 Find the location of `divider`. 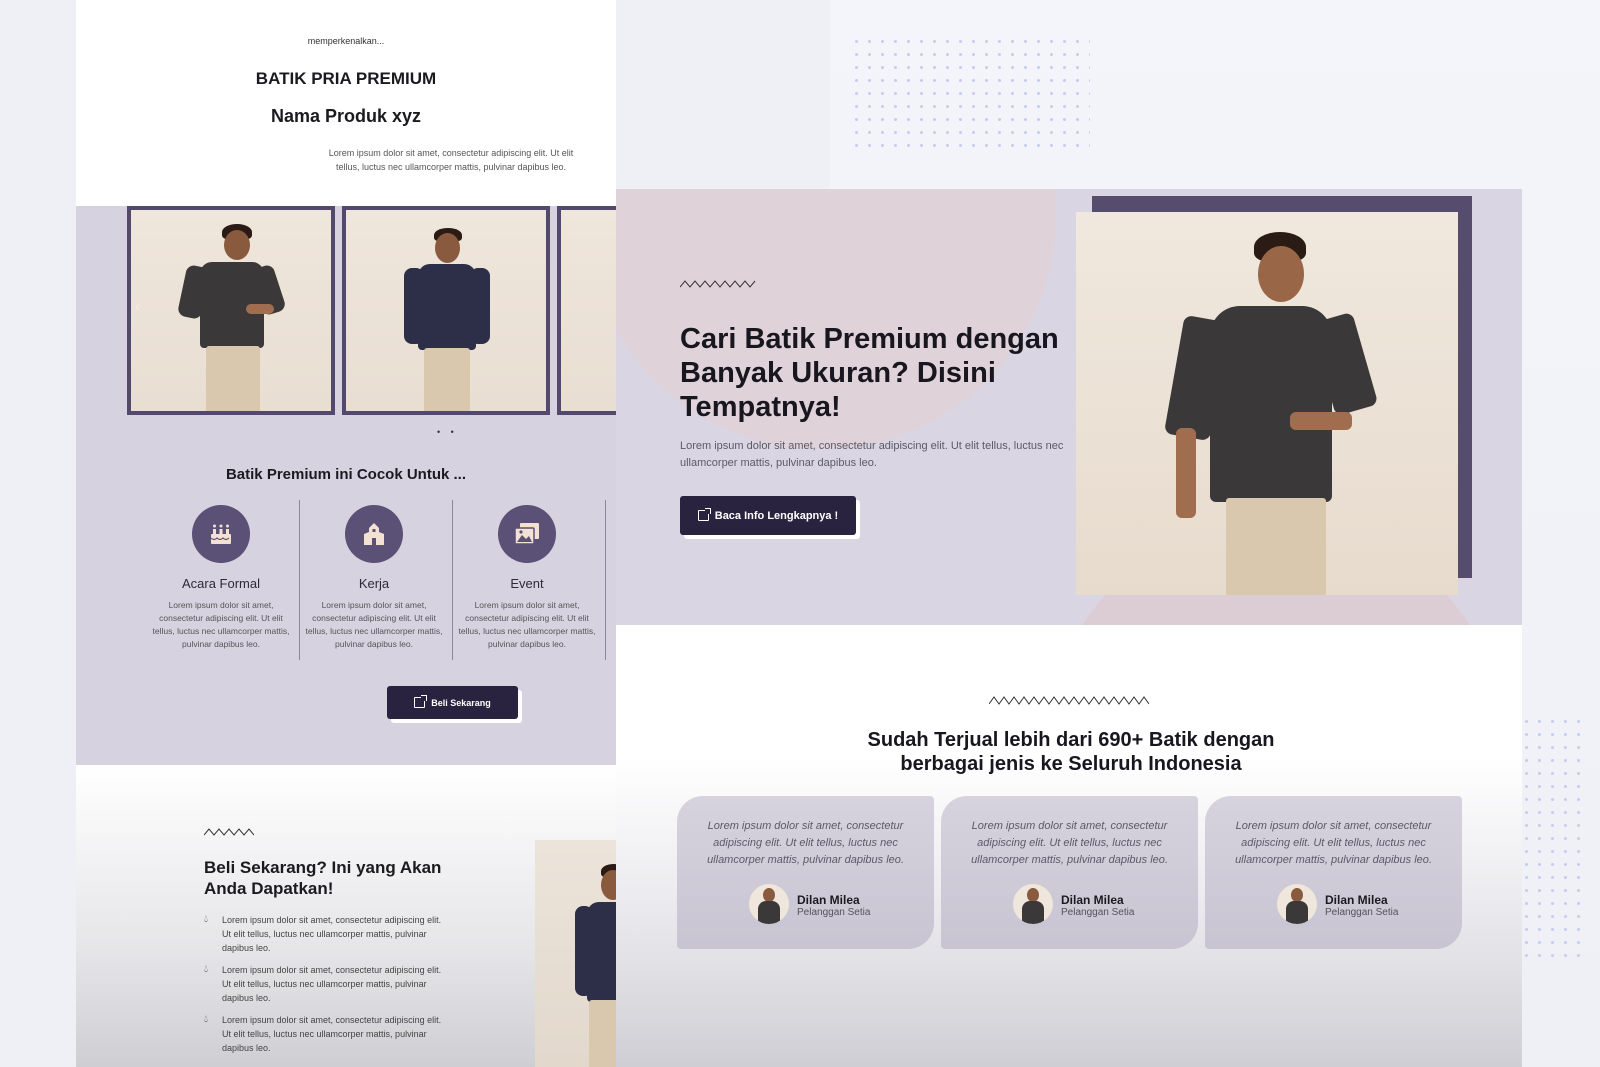

divider is located at coordinates (605, 580).